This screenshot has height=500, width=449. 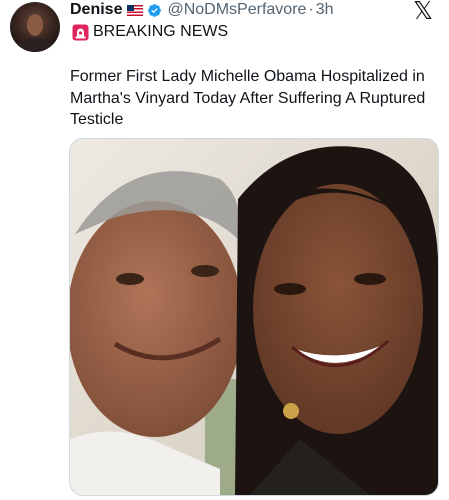 I want to click on tweet-header: Denise @NoDMsPerfavore · 3h, so click(x=202, y=10).